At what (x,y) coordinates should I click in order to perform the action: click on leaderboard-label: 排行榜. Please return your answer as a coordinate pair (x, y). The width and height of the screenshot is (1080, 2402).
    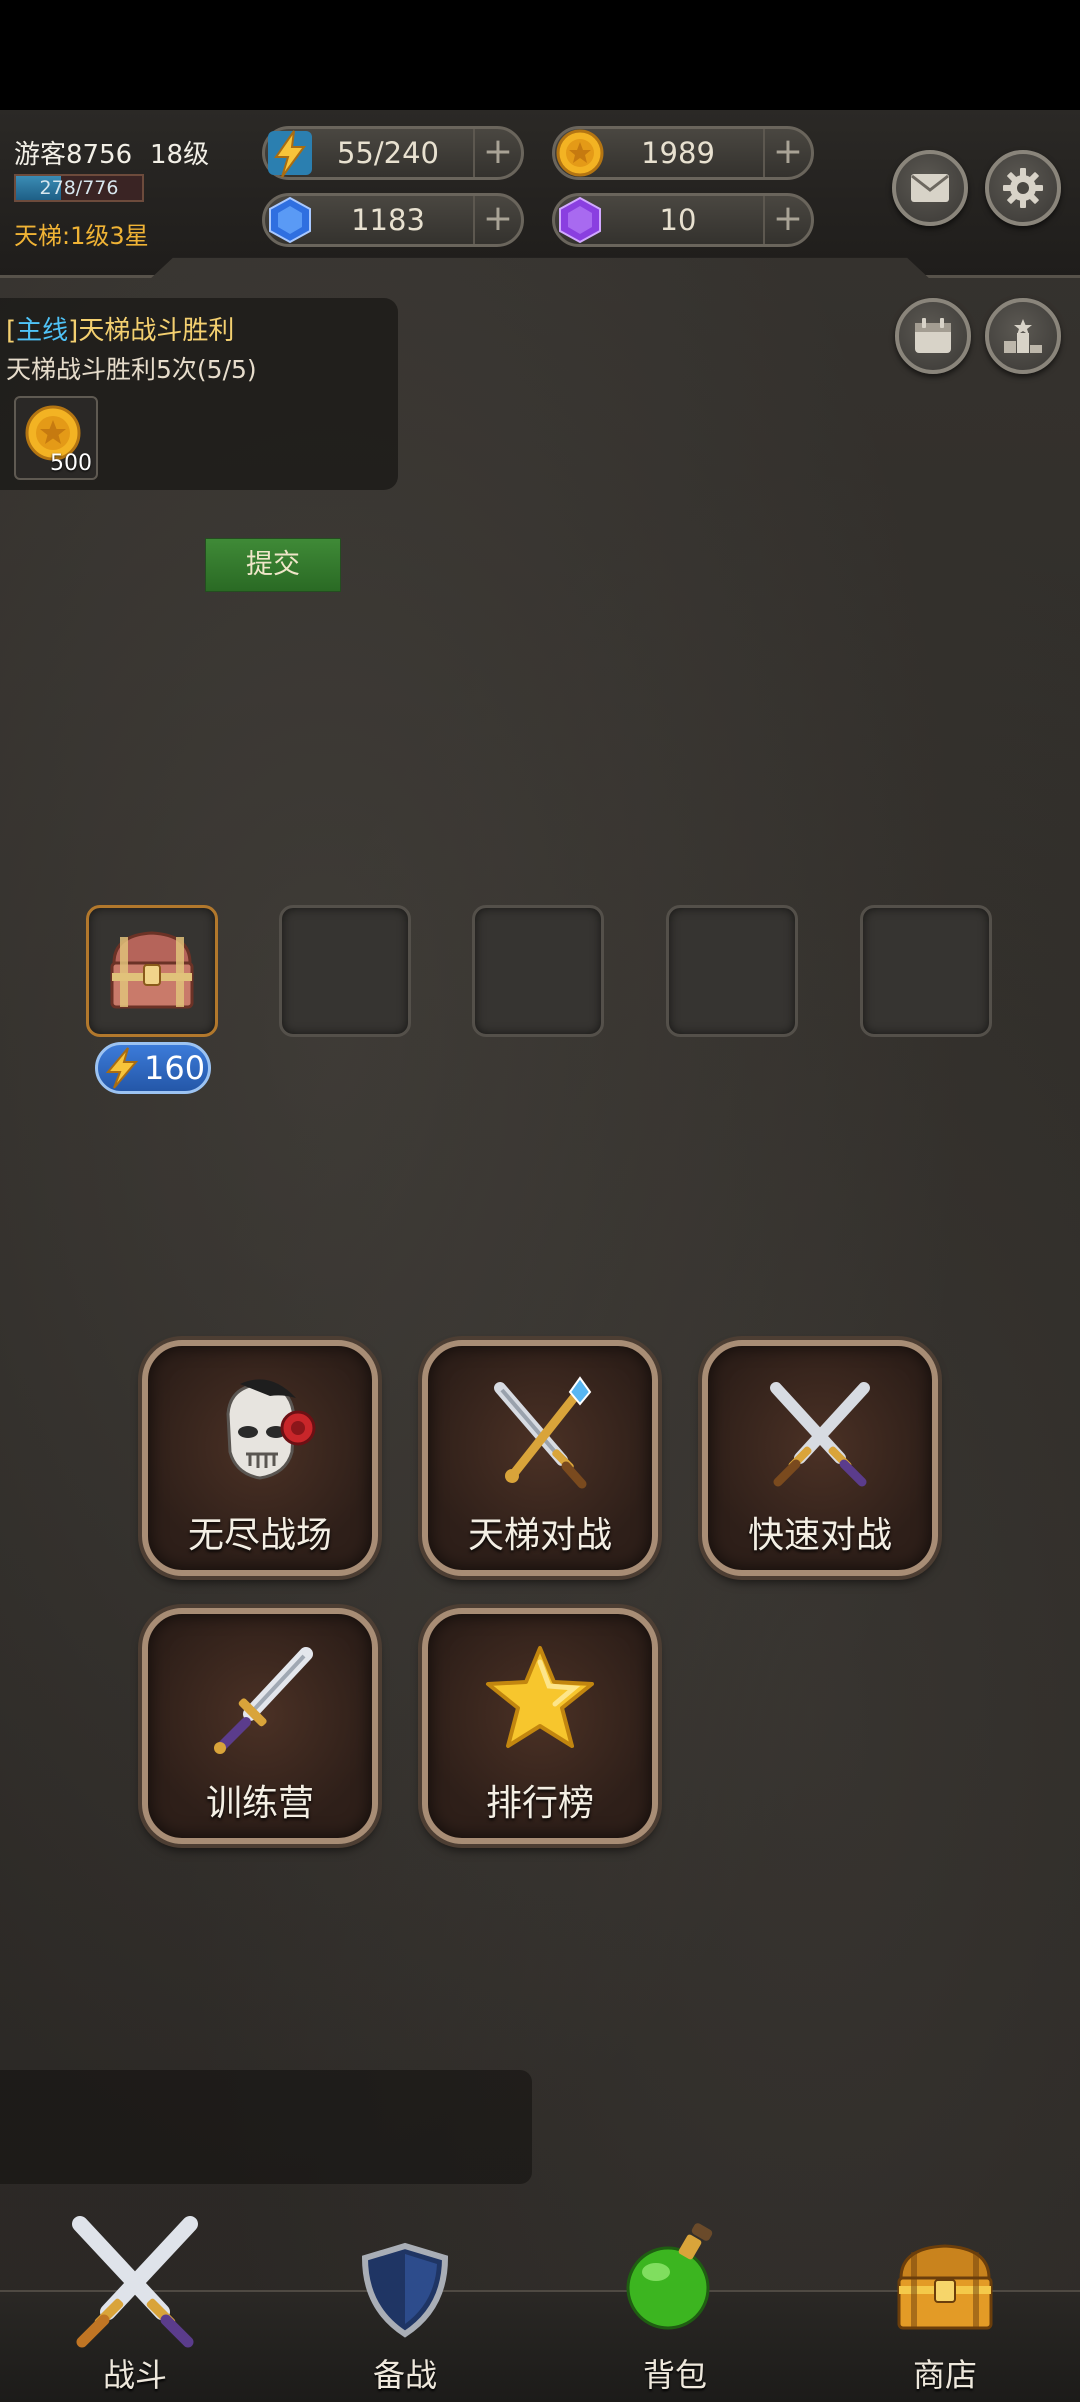
    Looking at the image, I should click on (539, 1803).